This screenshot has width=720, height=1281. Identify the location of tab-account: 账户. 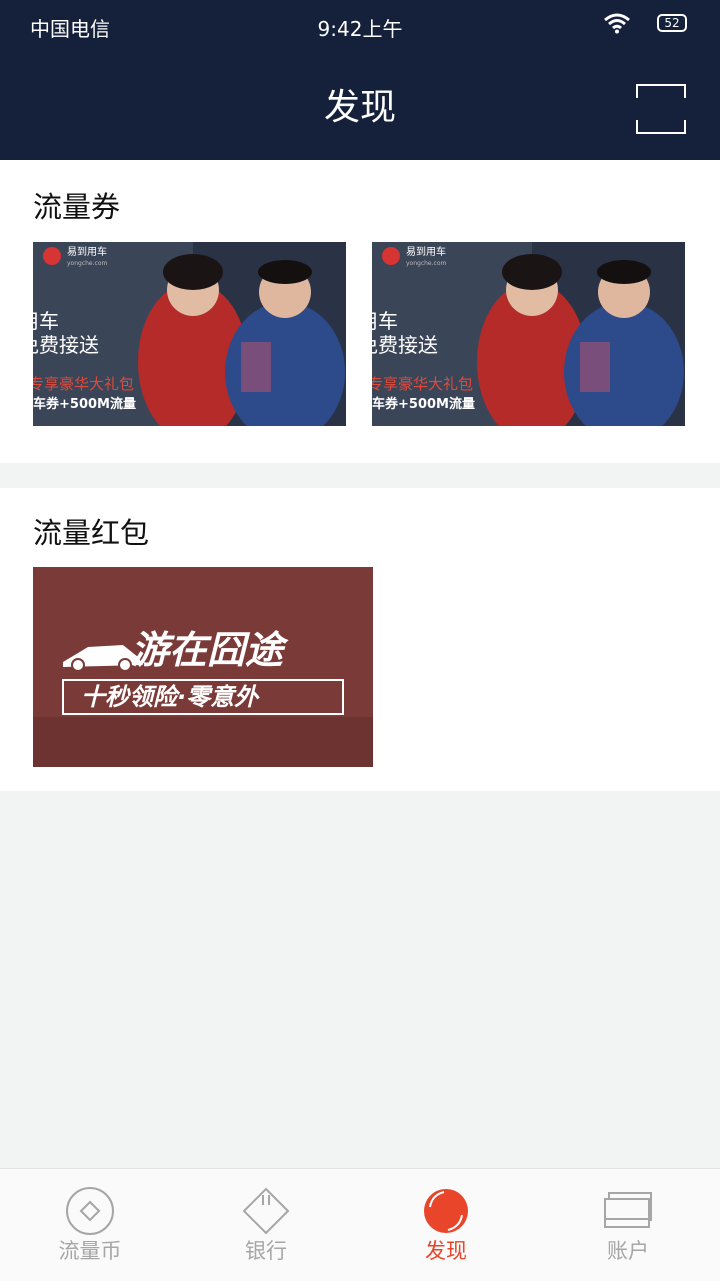
(628, 1225).